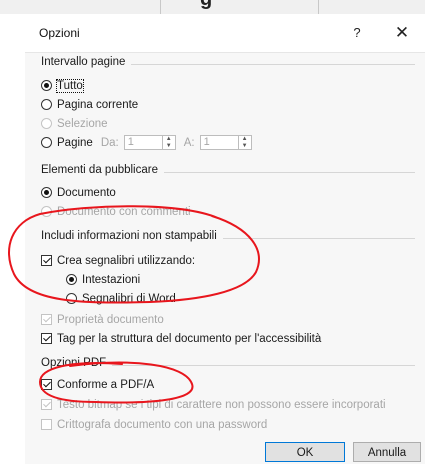  I want to click on radio-document: Documento, so click(78, 192).